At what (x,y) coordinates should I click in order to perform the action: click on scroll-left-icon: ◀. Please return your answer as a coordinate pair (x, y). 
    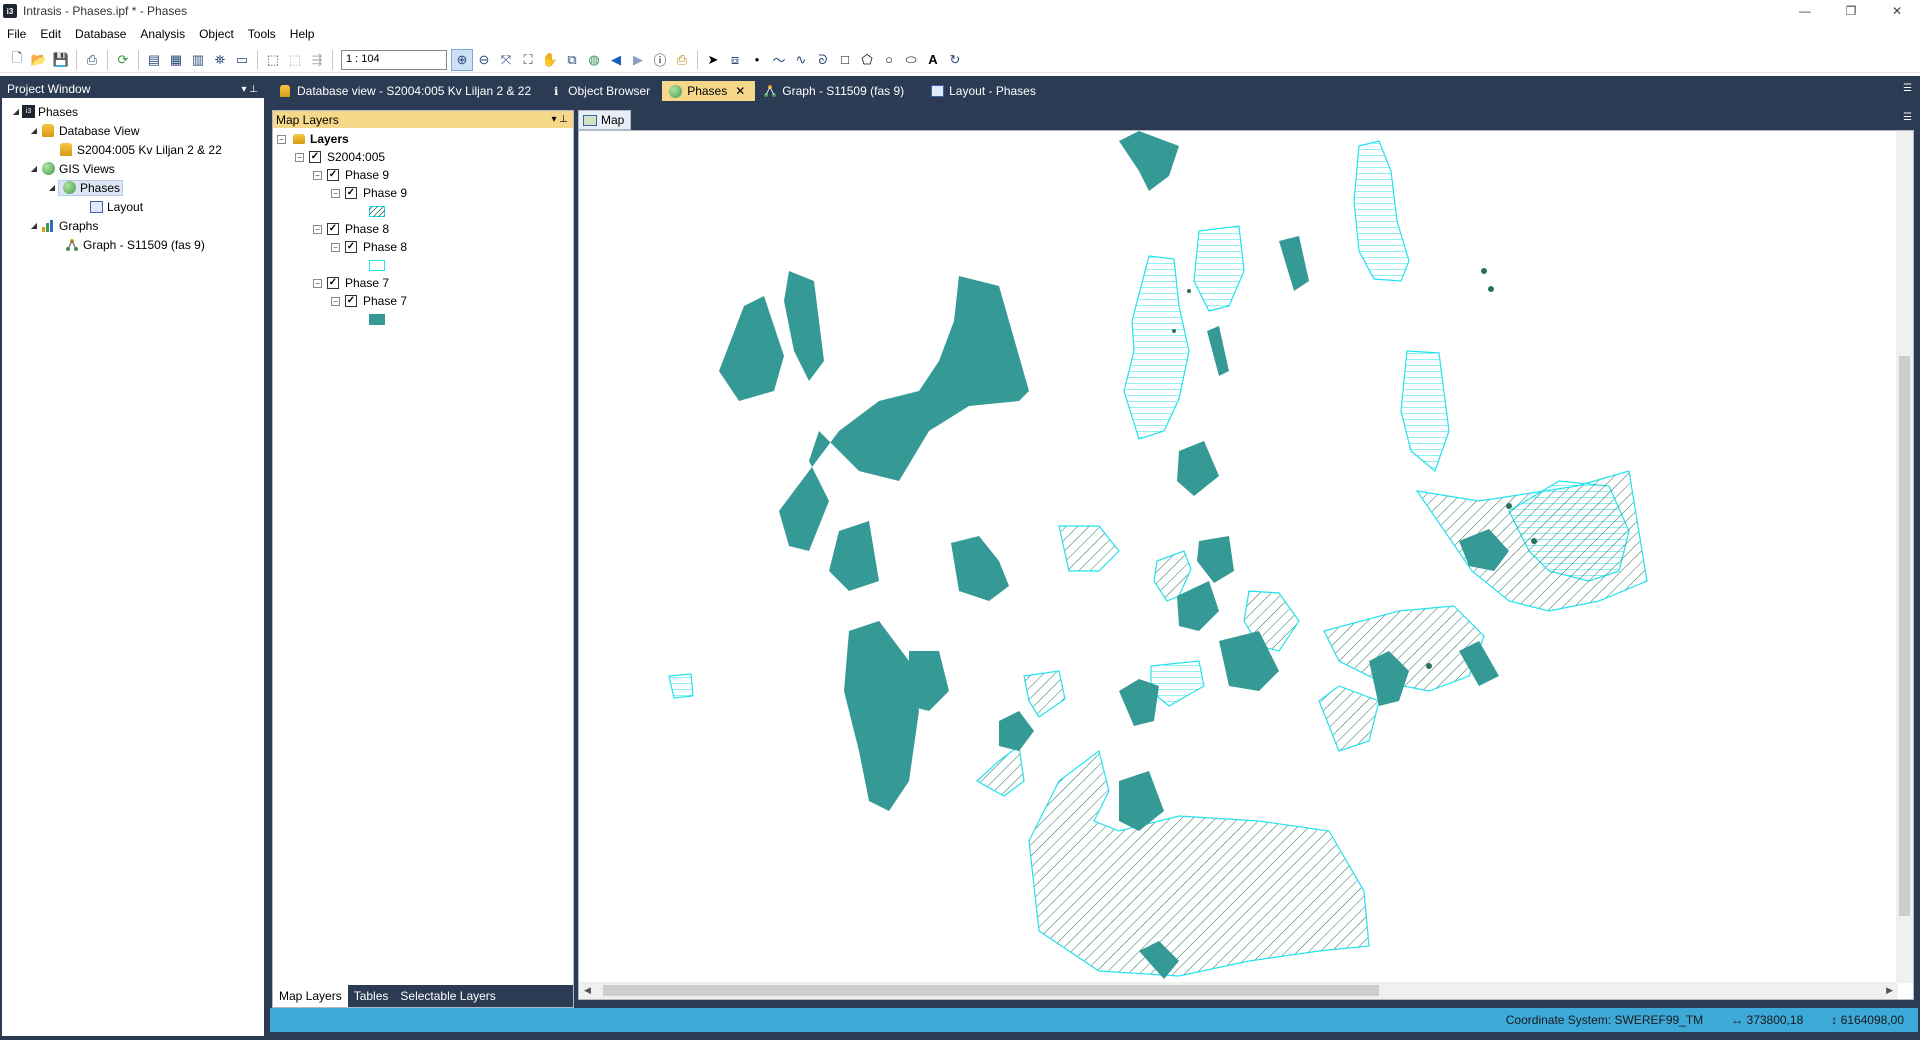
    Looking at the image, I should click on (587, 990).